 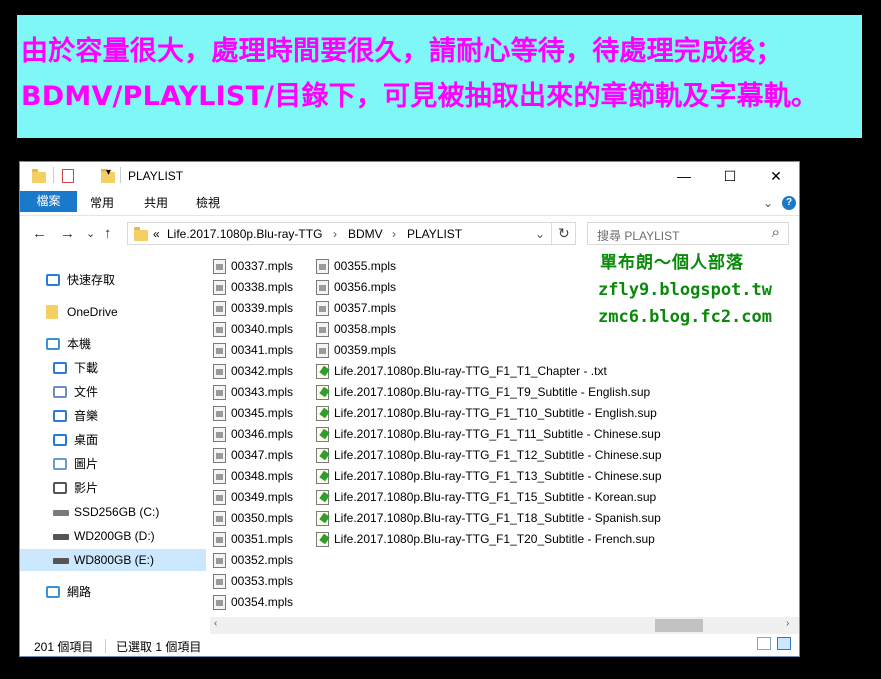 I want to click on tab-home: 常用, so click(x=102, y=203).